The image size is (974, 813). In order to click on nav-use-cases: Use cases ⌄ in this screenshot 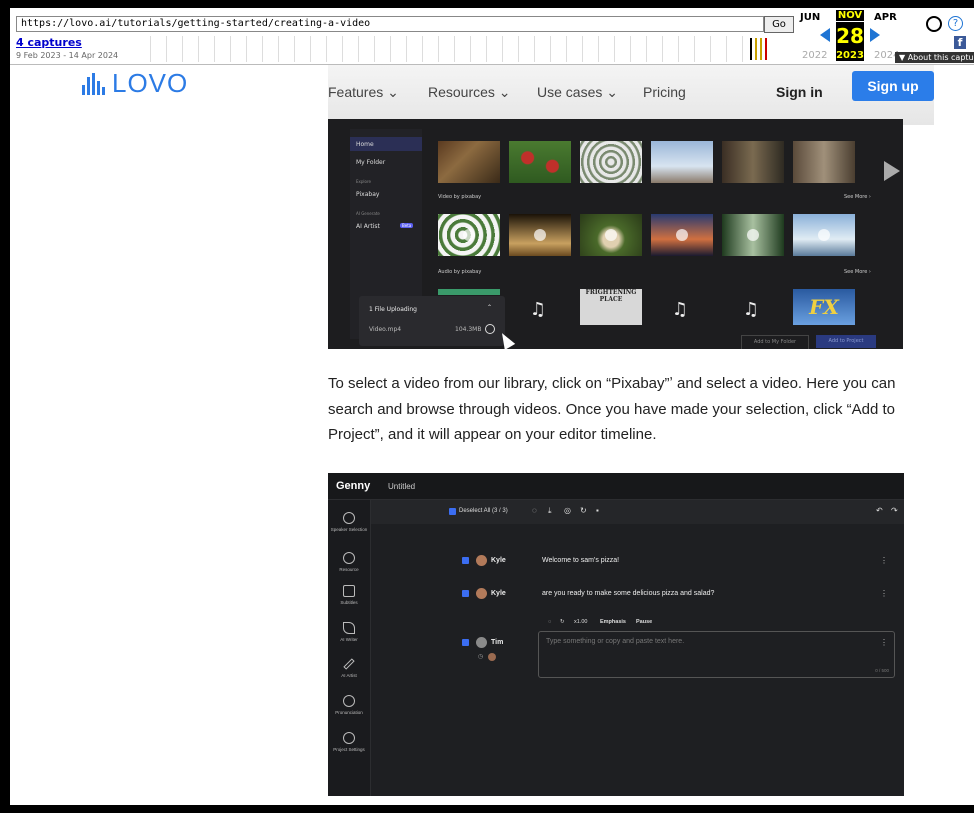, I will do `click(577, 92)`.